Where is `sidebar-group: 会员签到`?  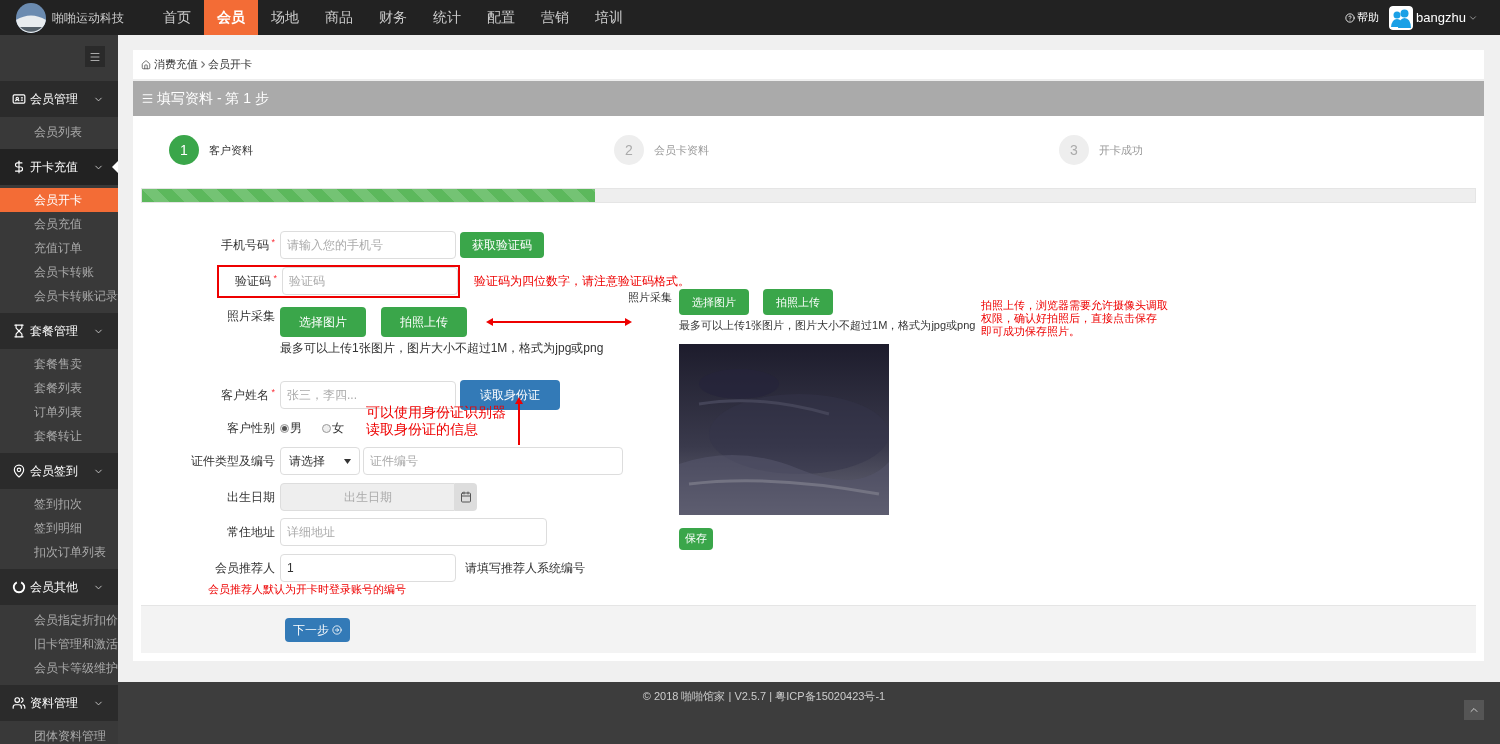 sidebar-group: 会员签到 is located at coordinates (59, 471).